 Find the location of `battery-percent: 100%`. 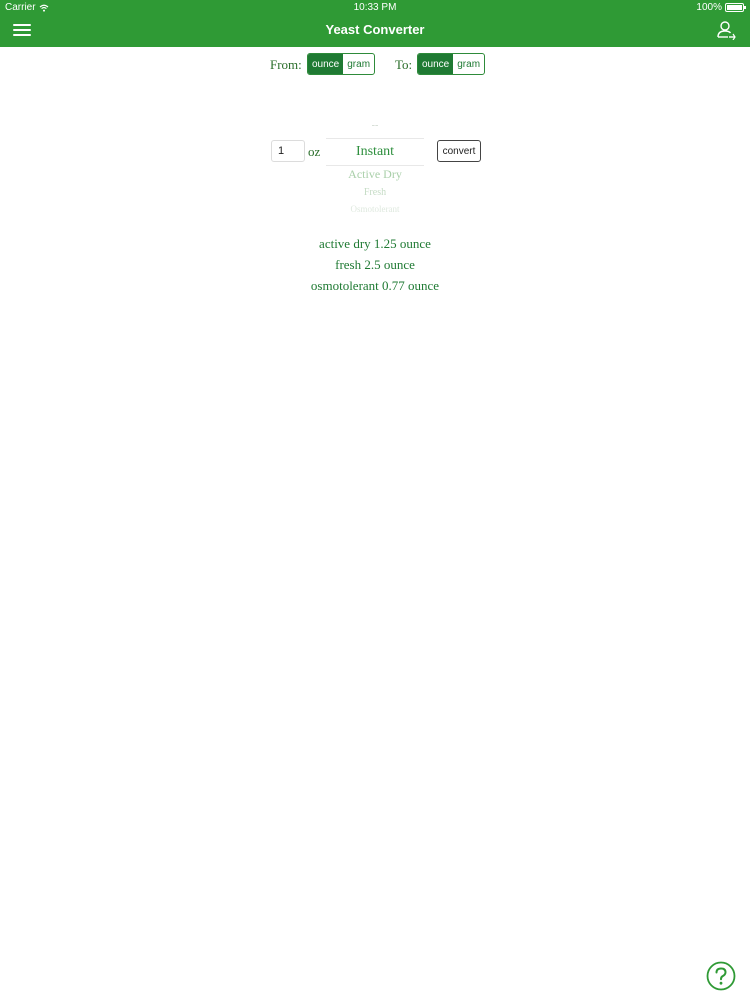

battery-percent: 100% is located at coordinates (709, 7).